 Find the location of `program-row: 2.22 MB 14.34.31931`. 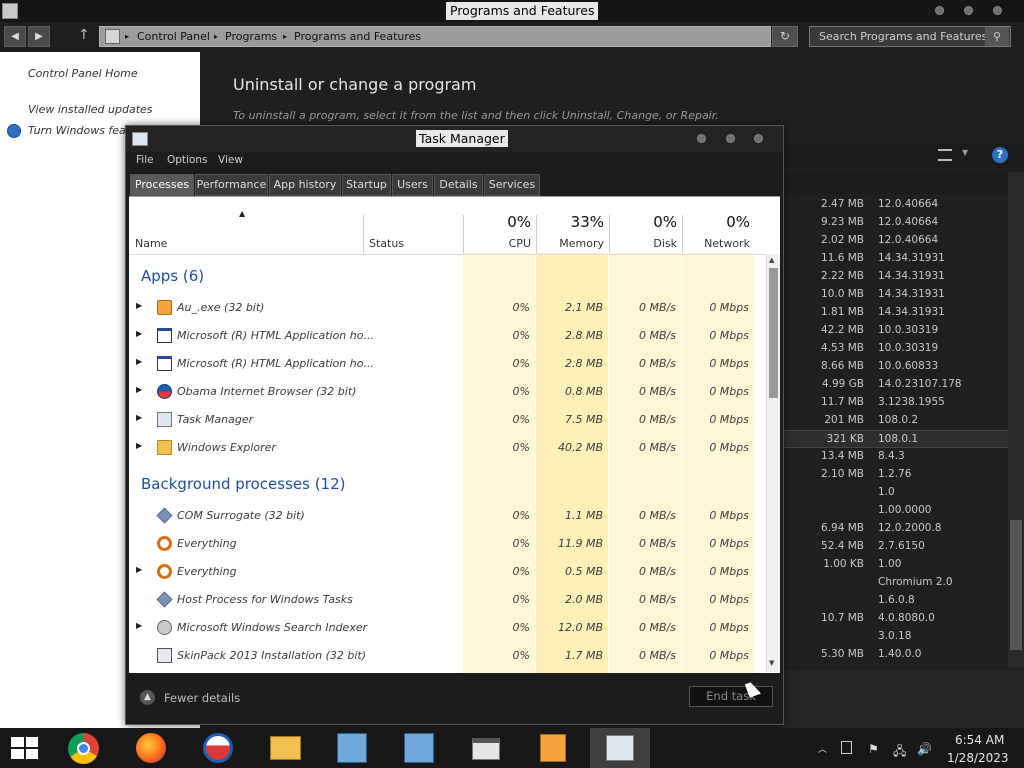

program-row: 2.22 MB 14.34.31931 is located at coordinates (895, 277).